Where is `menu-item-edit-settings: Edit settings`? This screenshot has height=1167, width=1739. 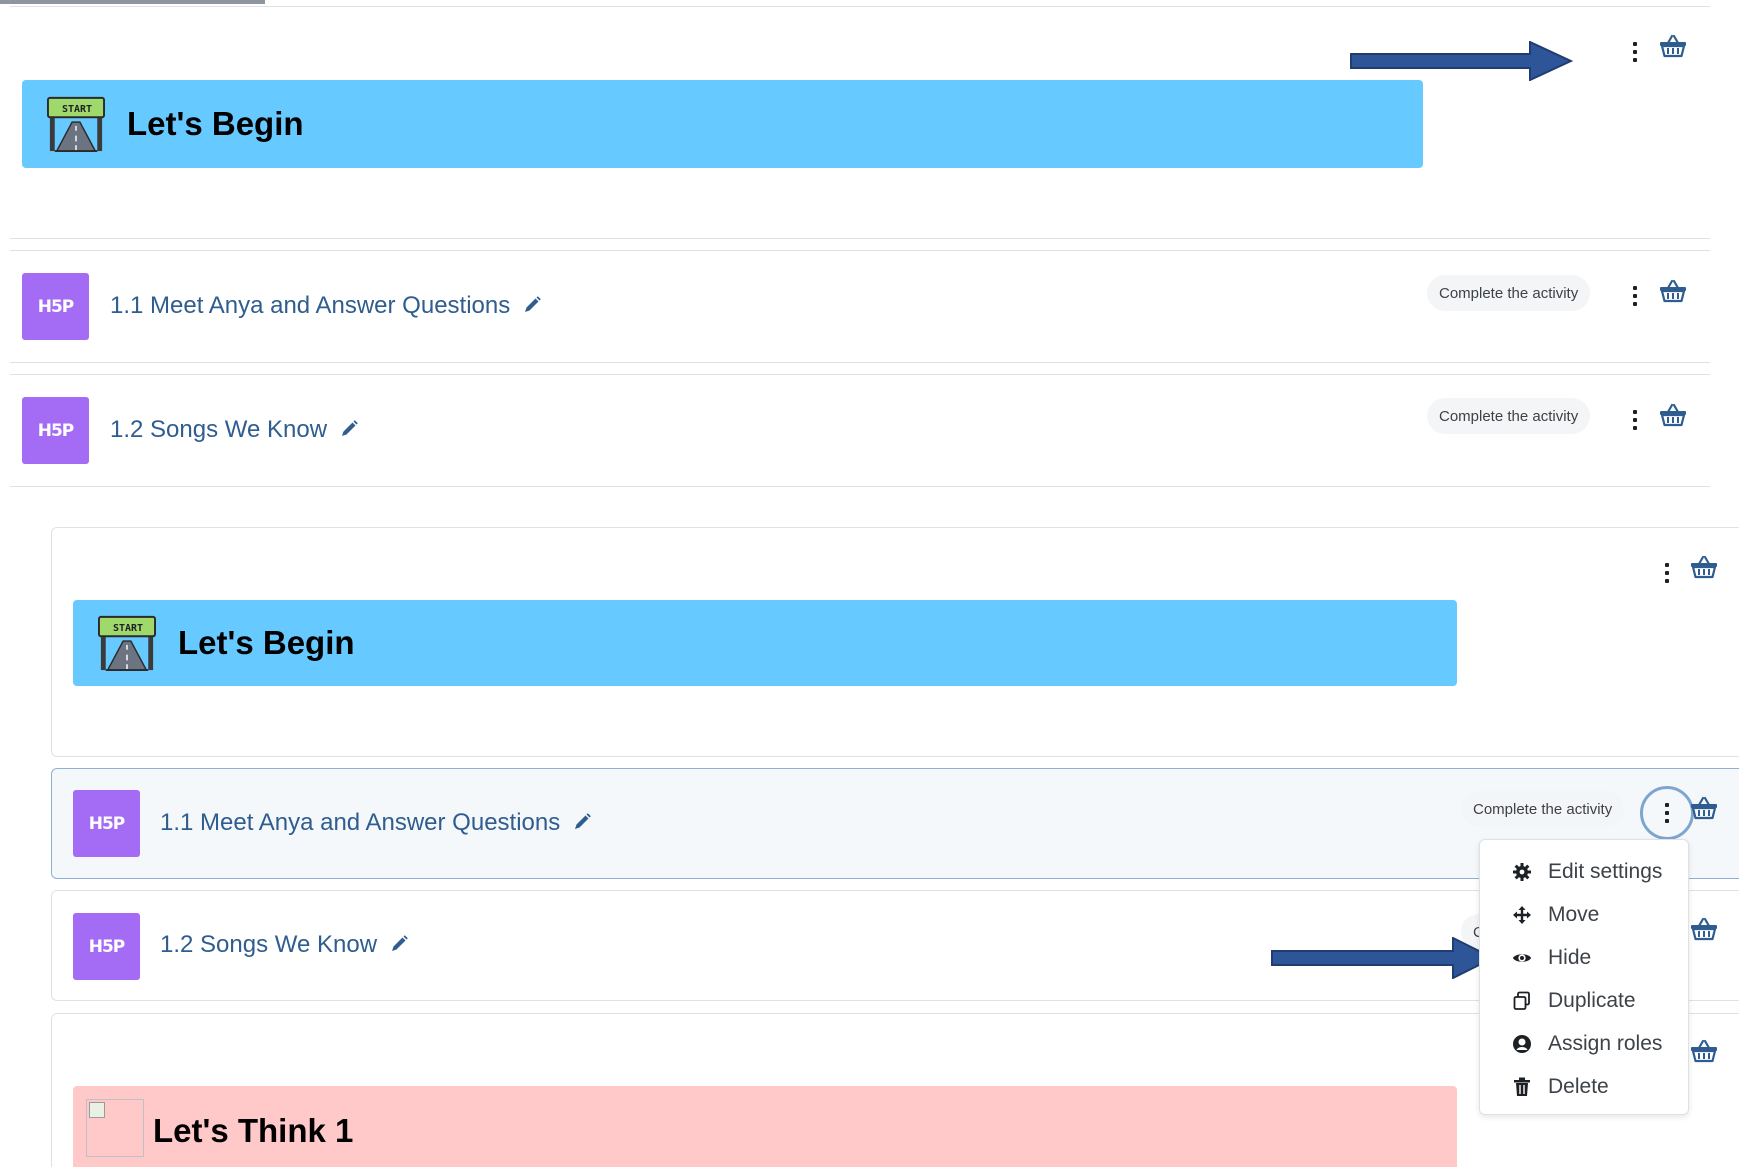 menu-item-edit-settings: Edit settings is located at coordinates (1584, 872).